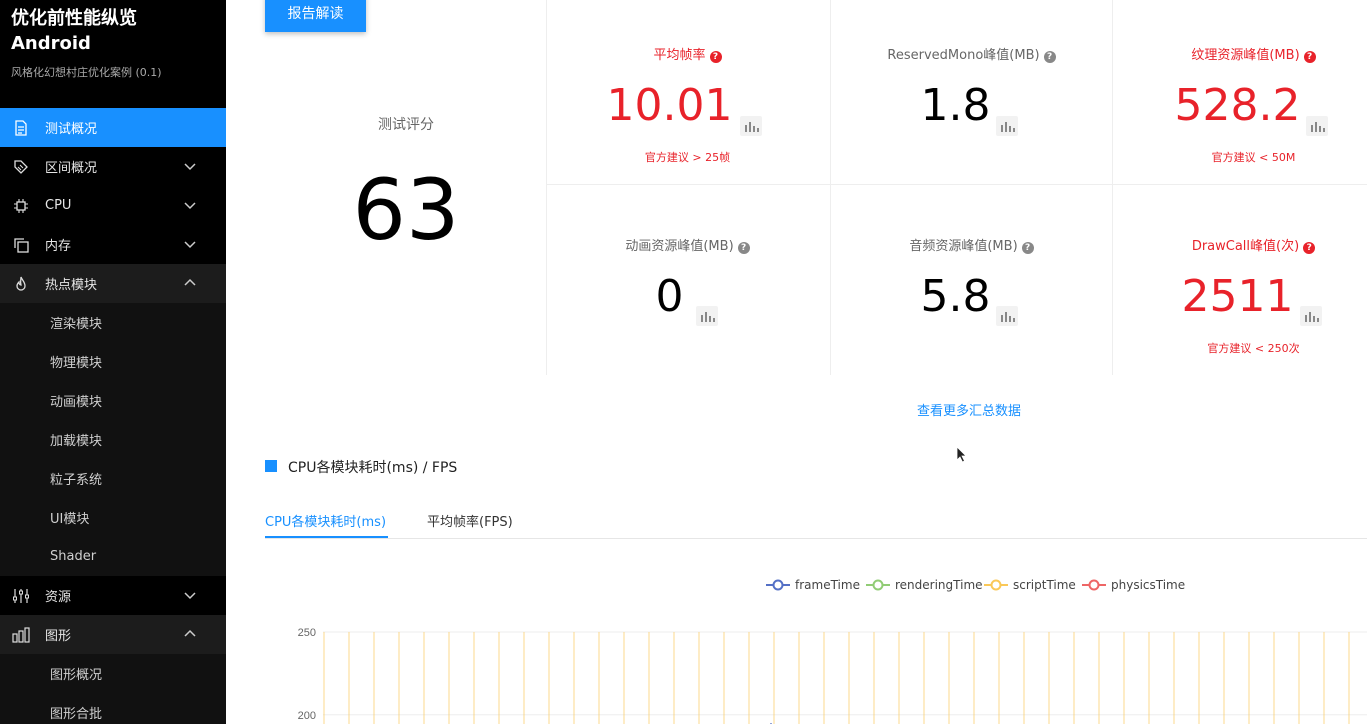 This screenshot has height=724, width=1367. Describe the element at coordinates (58, 597) in the screenshot. I see `sidebar-item-label: 资源` at that location.